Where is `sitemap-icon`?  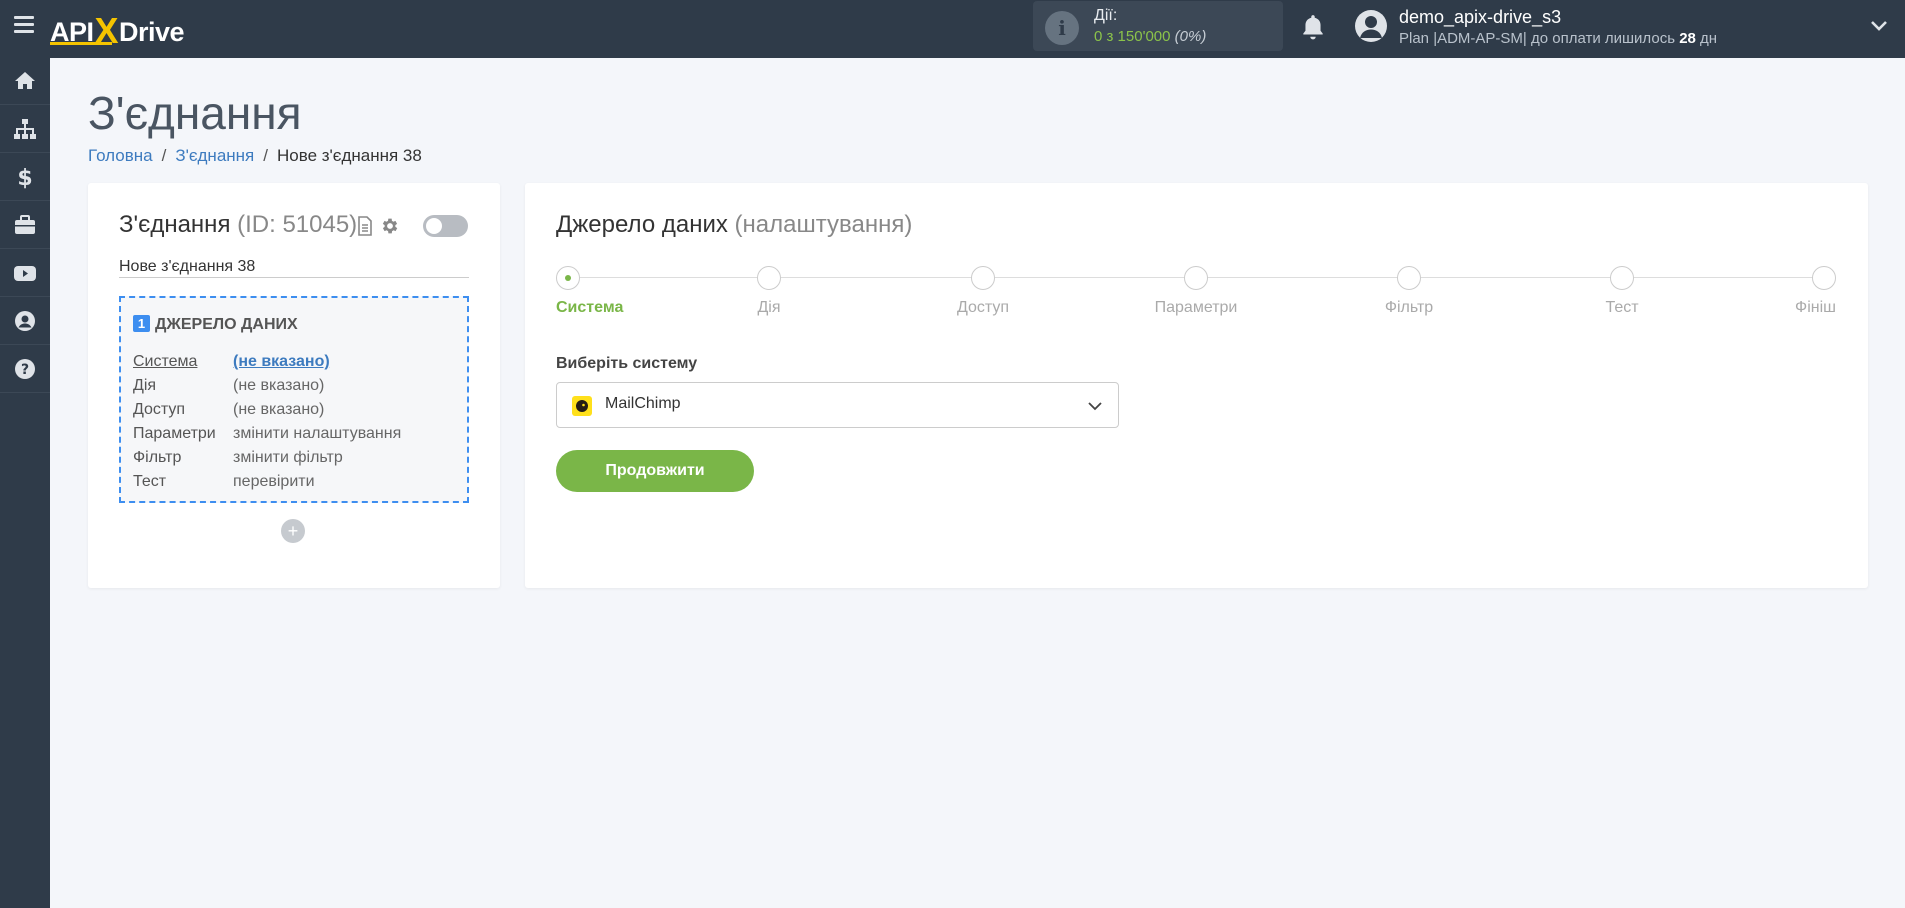
sitemap-icon is located at coordinates (25, 129).